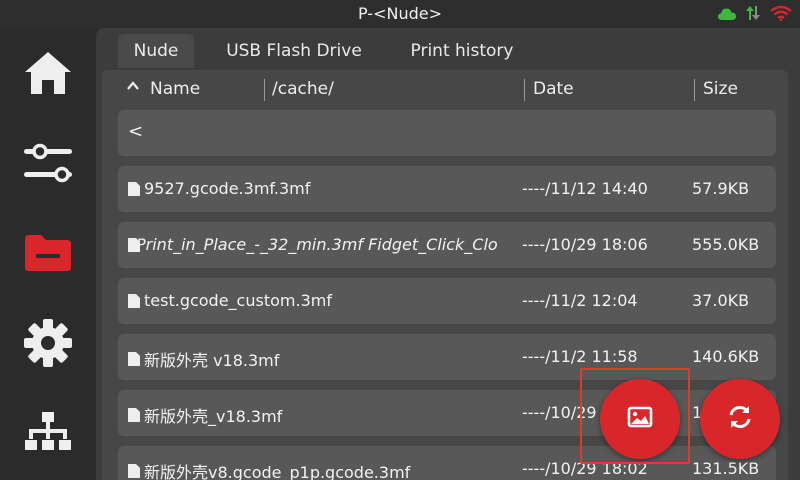  What do you see at coordinates (303, 89) in the screenshot?
I see `current-path: /cache/` at bounding box center [303, 89].